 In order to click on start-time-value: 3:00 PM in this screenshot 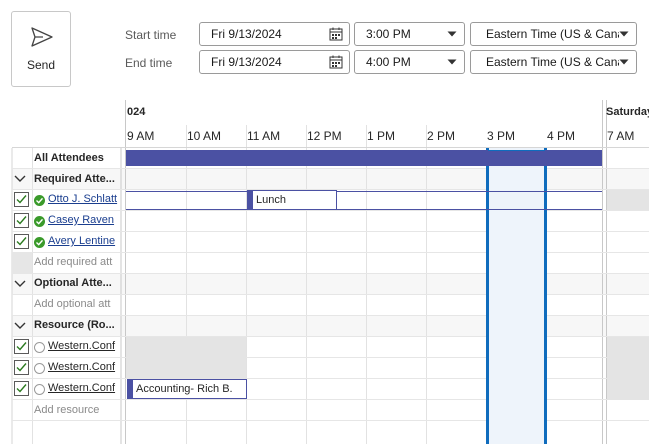, I will do `click(388, 34)`.